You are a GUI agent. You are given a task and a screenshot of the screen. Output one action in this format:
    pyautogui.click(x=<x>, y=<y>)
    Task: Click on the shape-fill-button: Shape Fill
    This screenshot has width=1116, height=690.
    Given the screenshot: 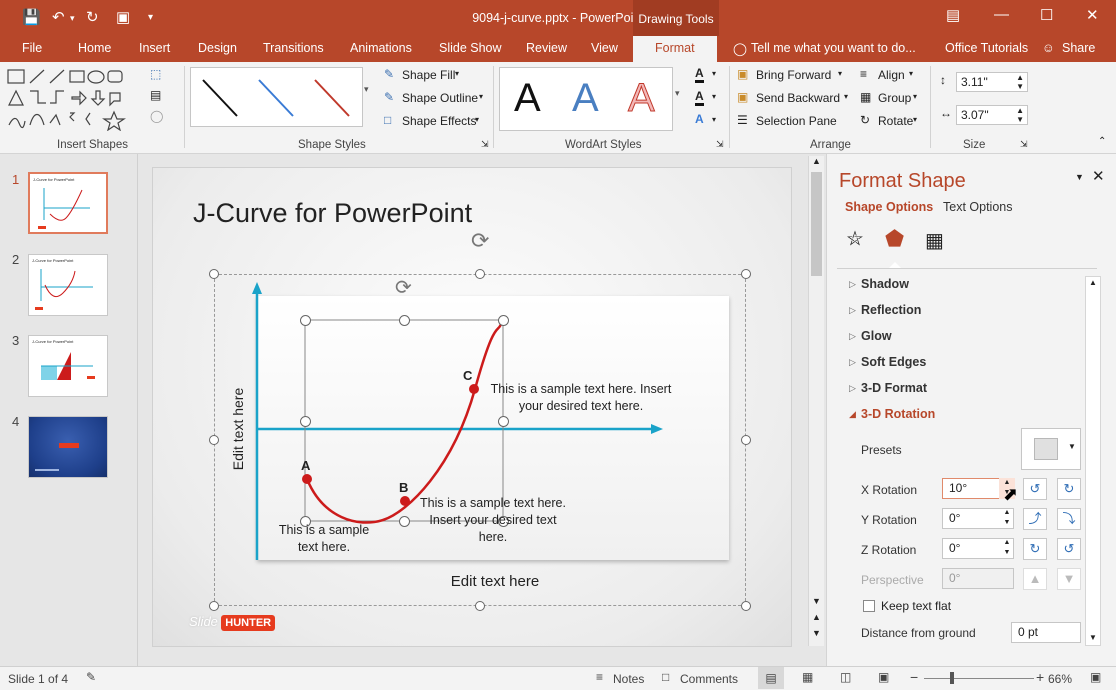 What is the action you would take?
    pyautogui.click(x=428, y=75)
    